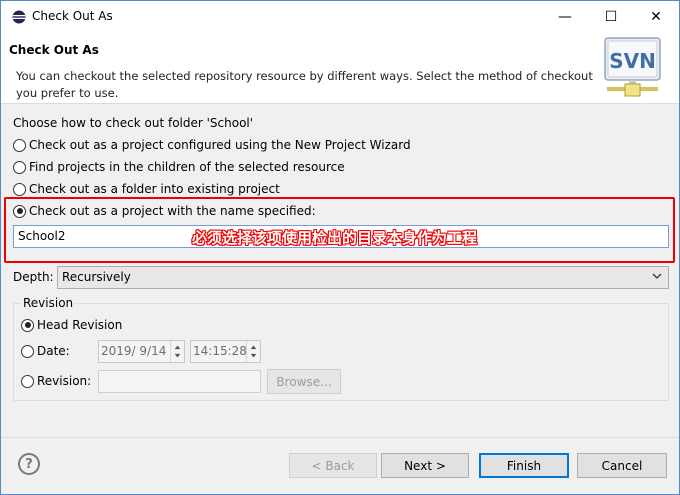 This screenshot has height=495, width=680. What do you see at coordinates (622, 465) in the screenshot?
I see `cancel-button: Cancel` at bounding box center [622, 465].